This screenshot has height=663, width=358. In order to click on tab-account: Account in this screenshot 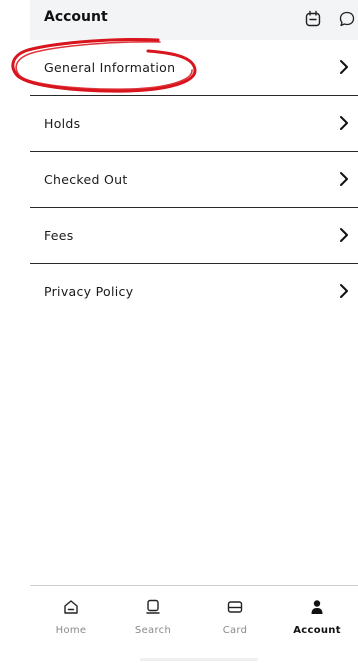, I will do `click(317, 616)`.